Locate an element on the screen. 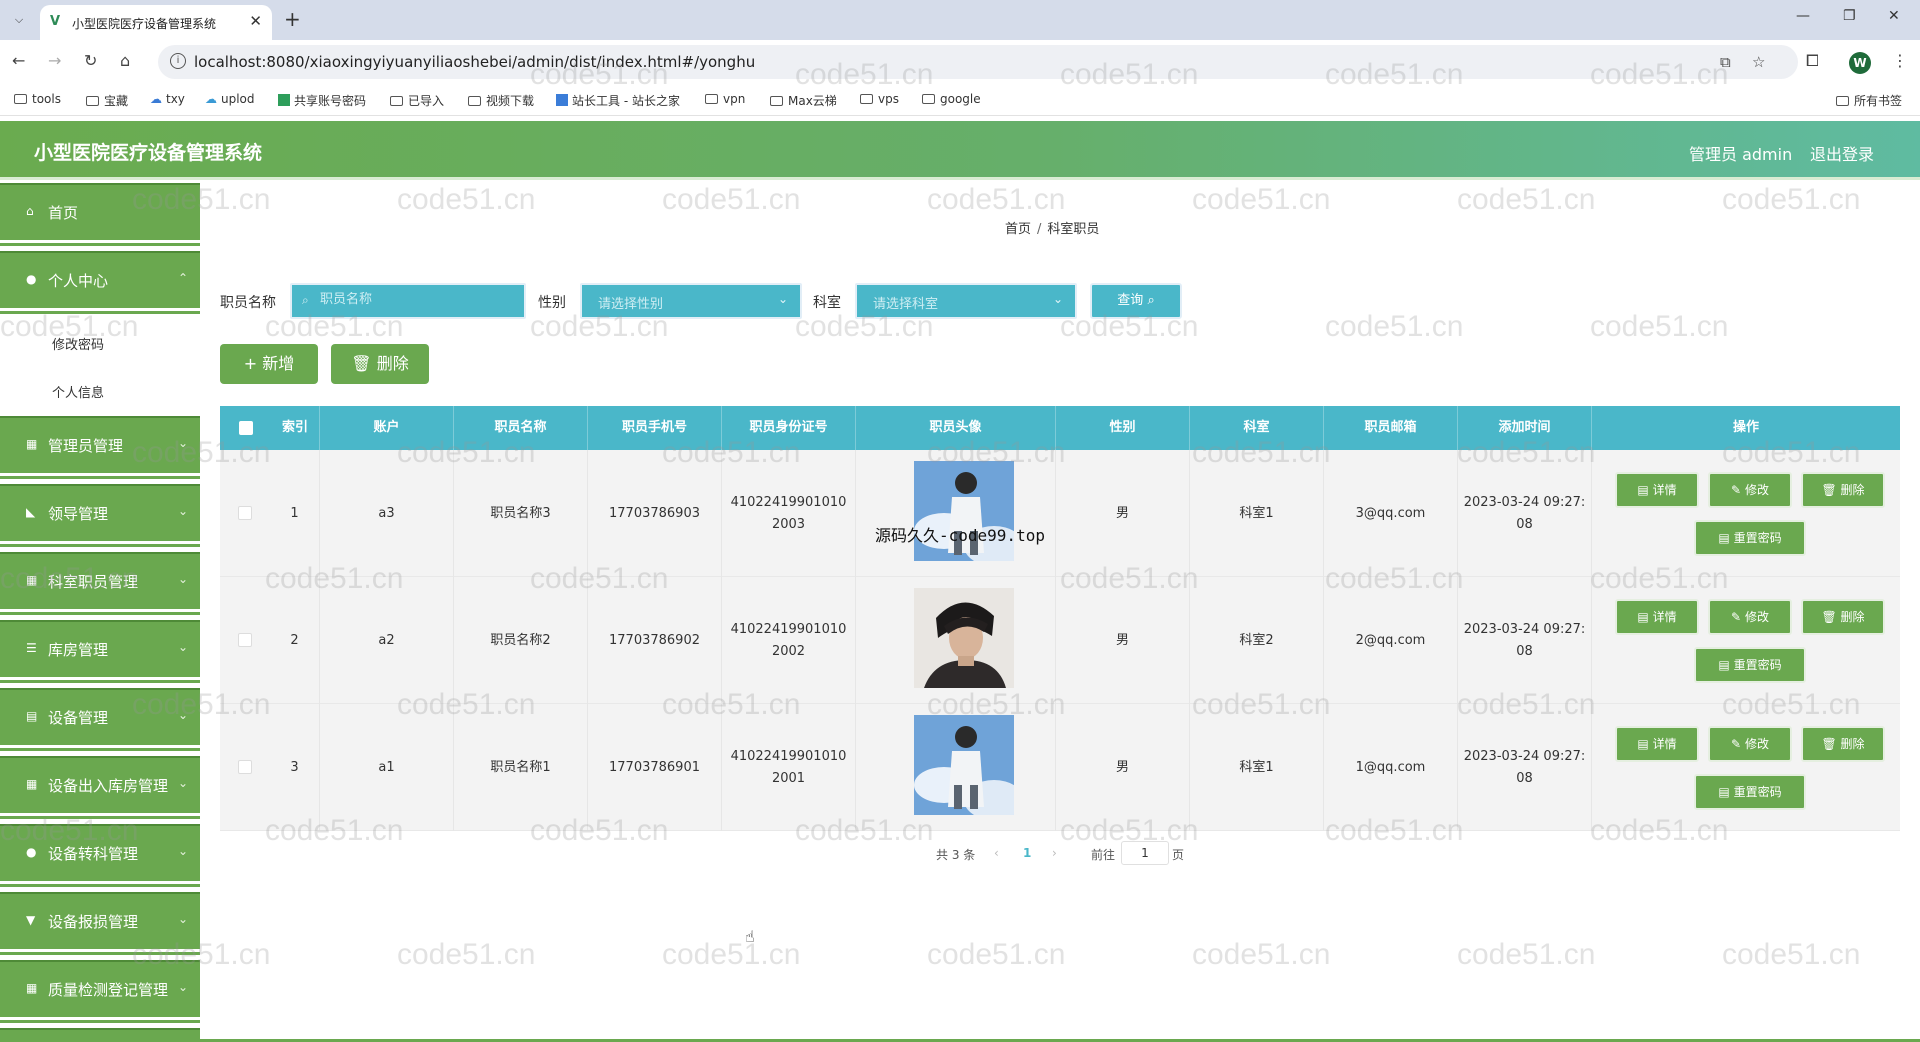 The image size is (1920, 1042). profile-avatar: W is located at coordinates (1860, 63).